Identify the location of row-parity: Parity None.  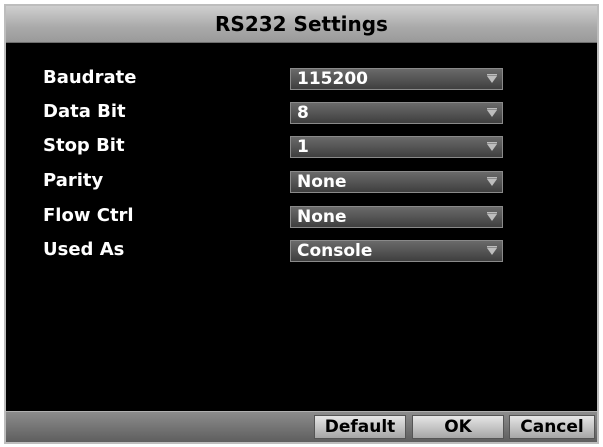
(301, 181).